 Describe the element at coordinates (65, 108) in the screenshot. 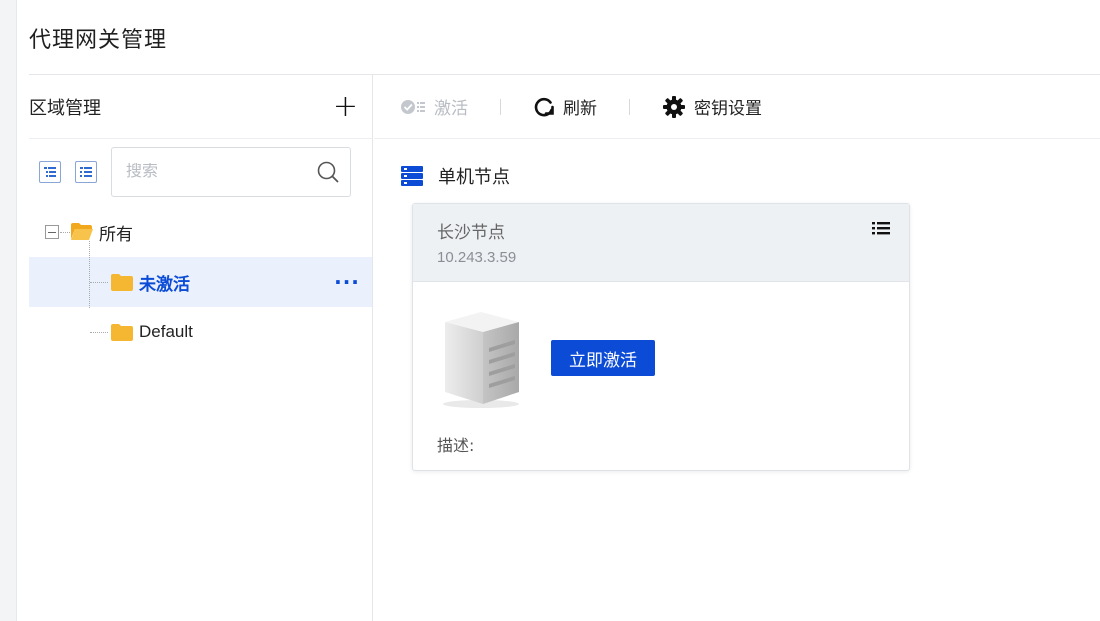

I see `sidebar-title: 区域管理` at that location.